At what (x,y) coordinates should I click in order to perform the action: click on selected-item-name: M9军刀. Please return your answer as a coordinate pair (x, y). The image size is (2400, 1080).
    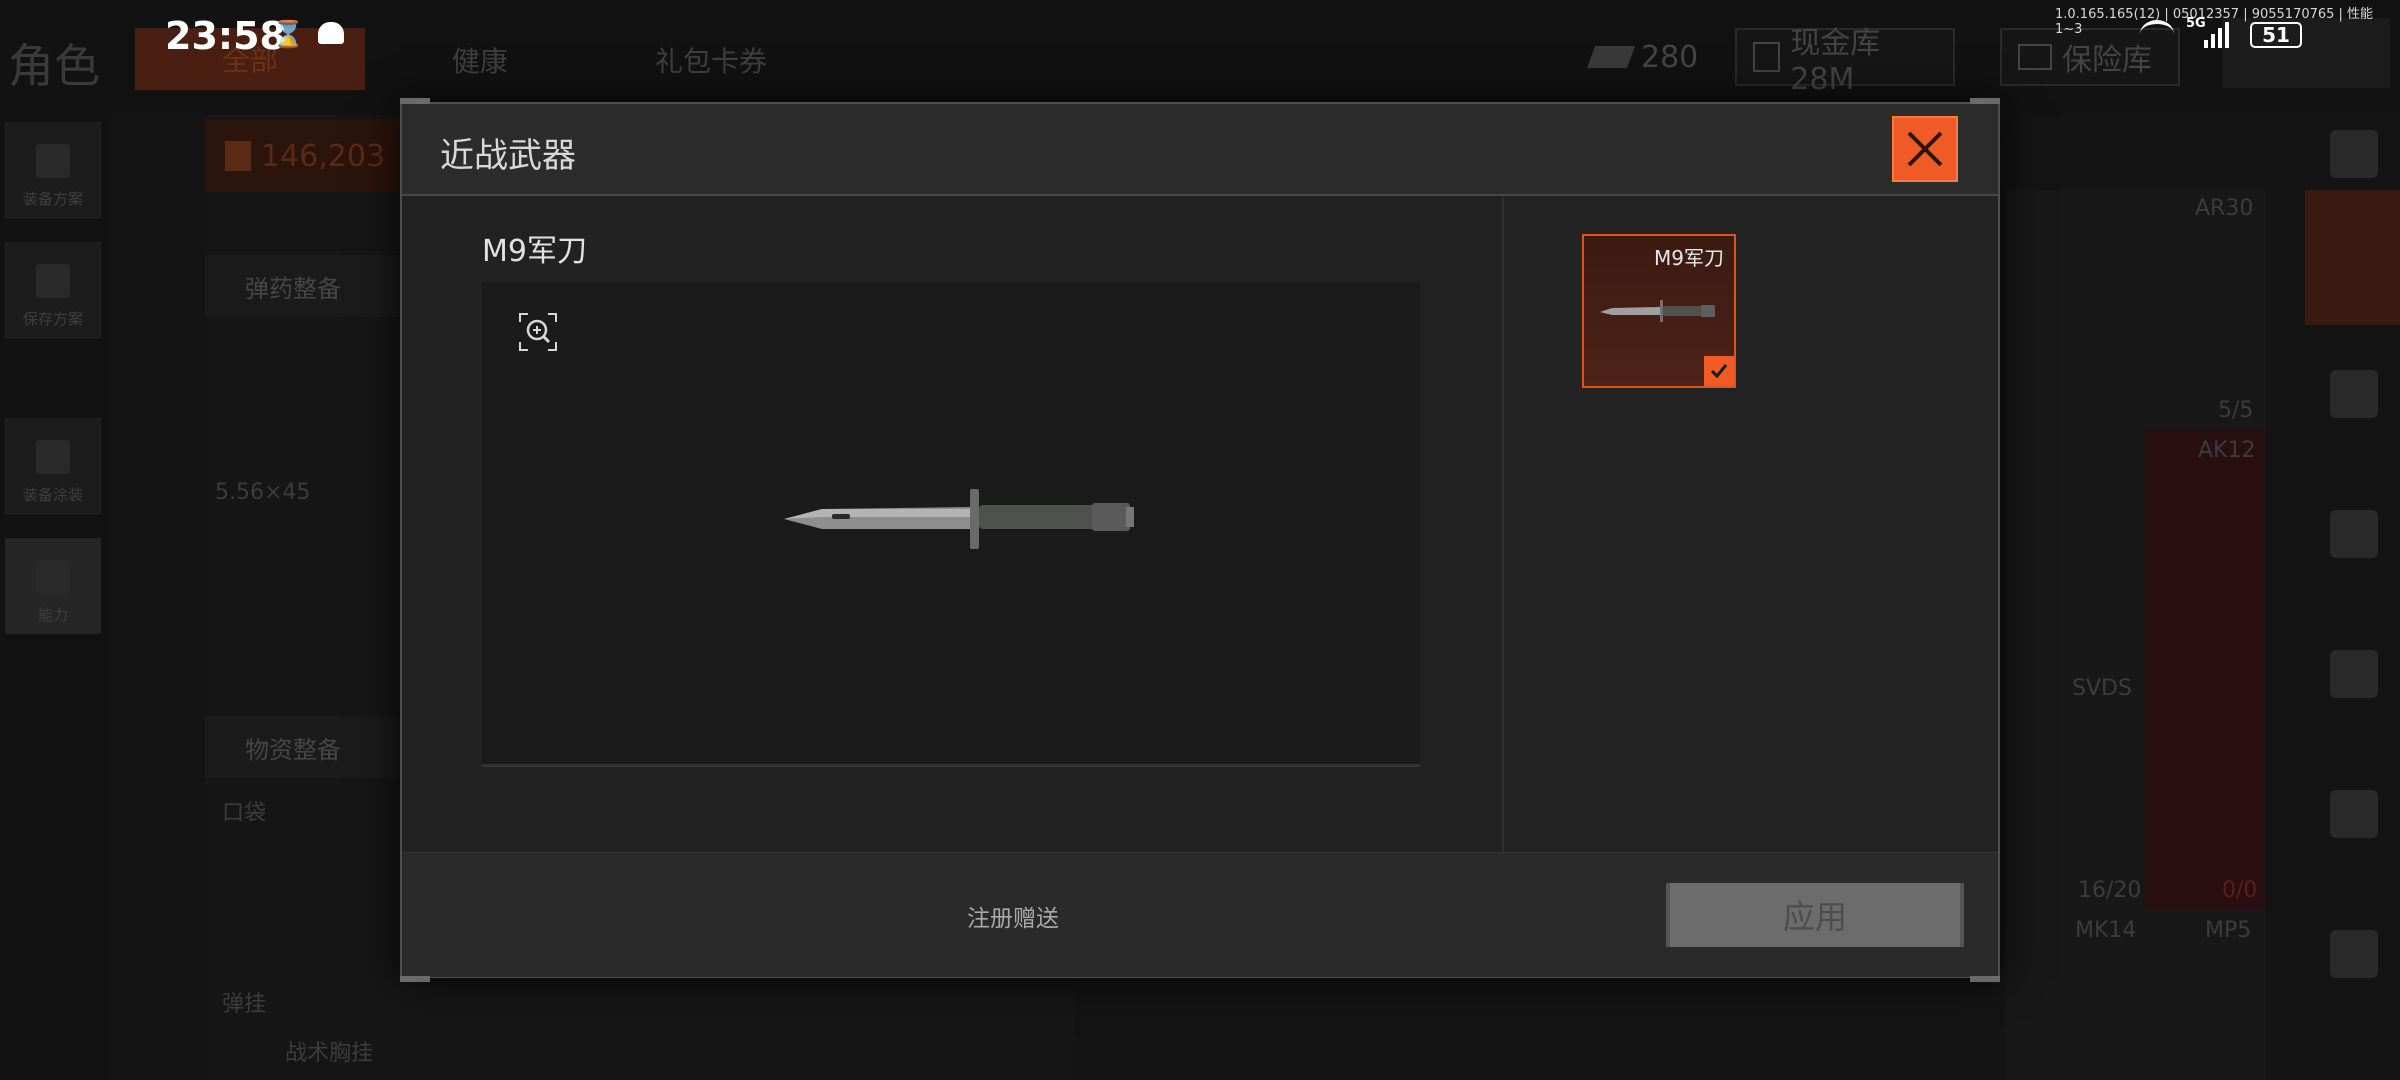
    Looking at the image, I should click on (534, 251).